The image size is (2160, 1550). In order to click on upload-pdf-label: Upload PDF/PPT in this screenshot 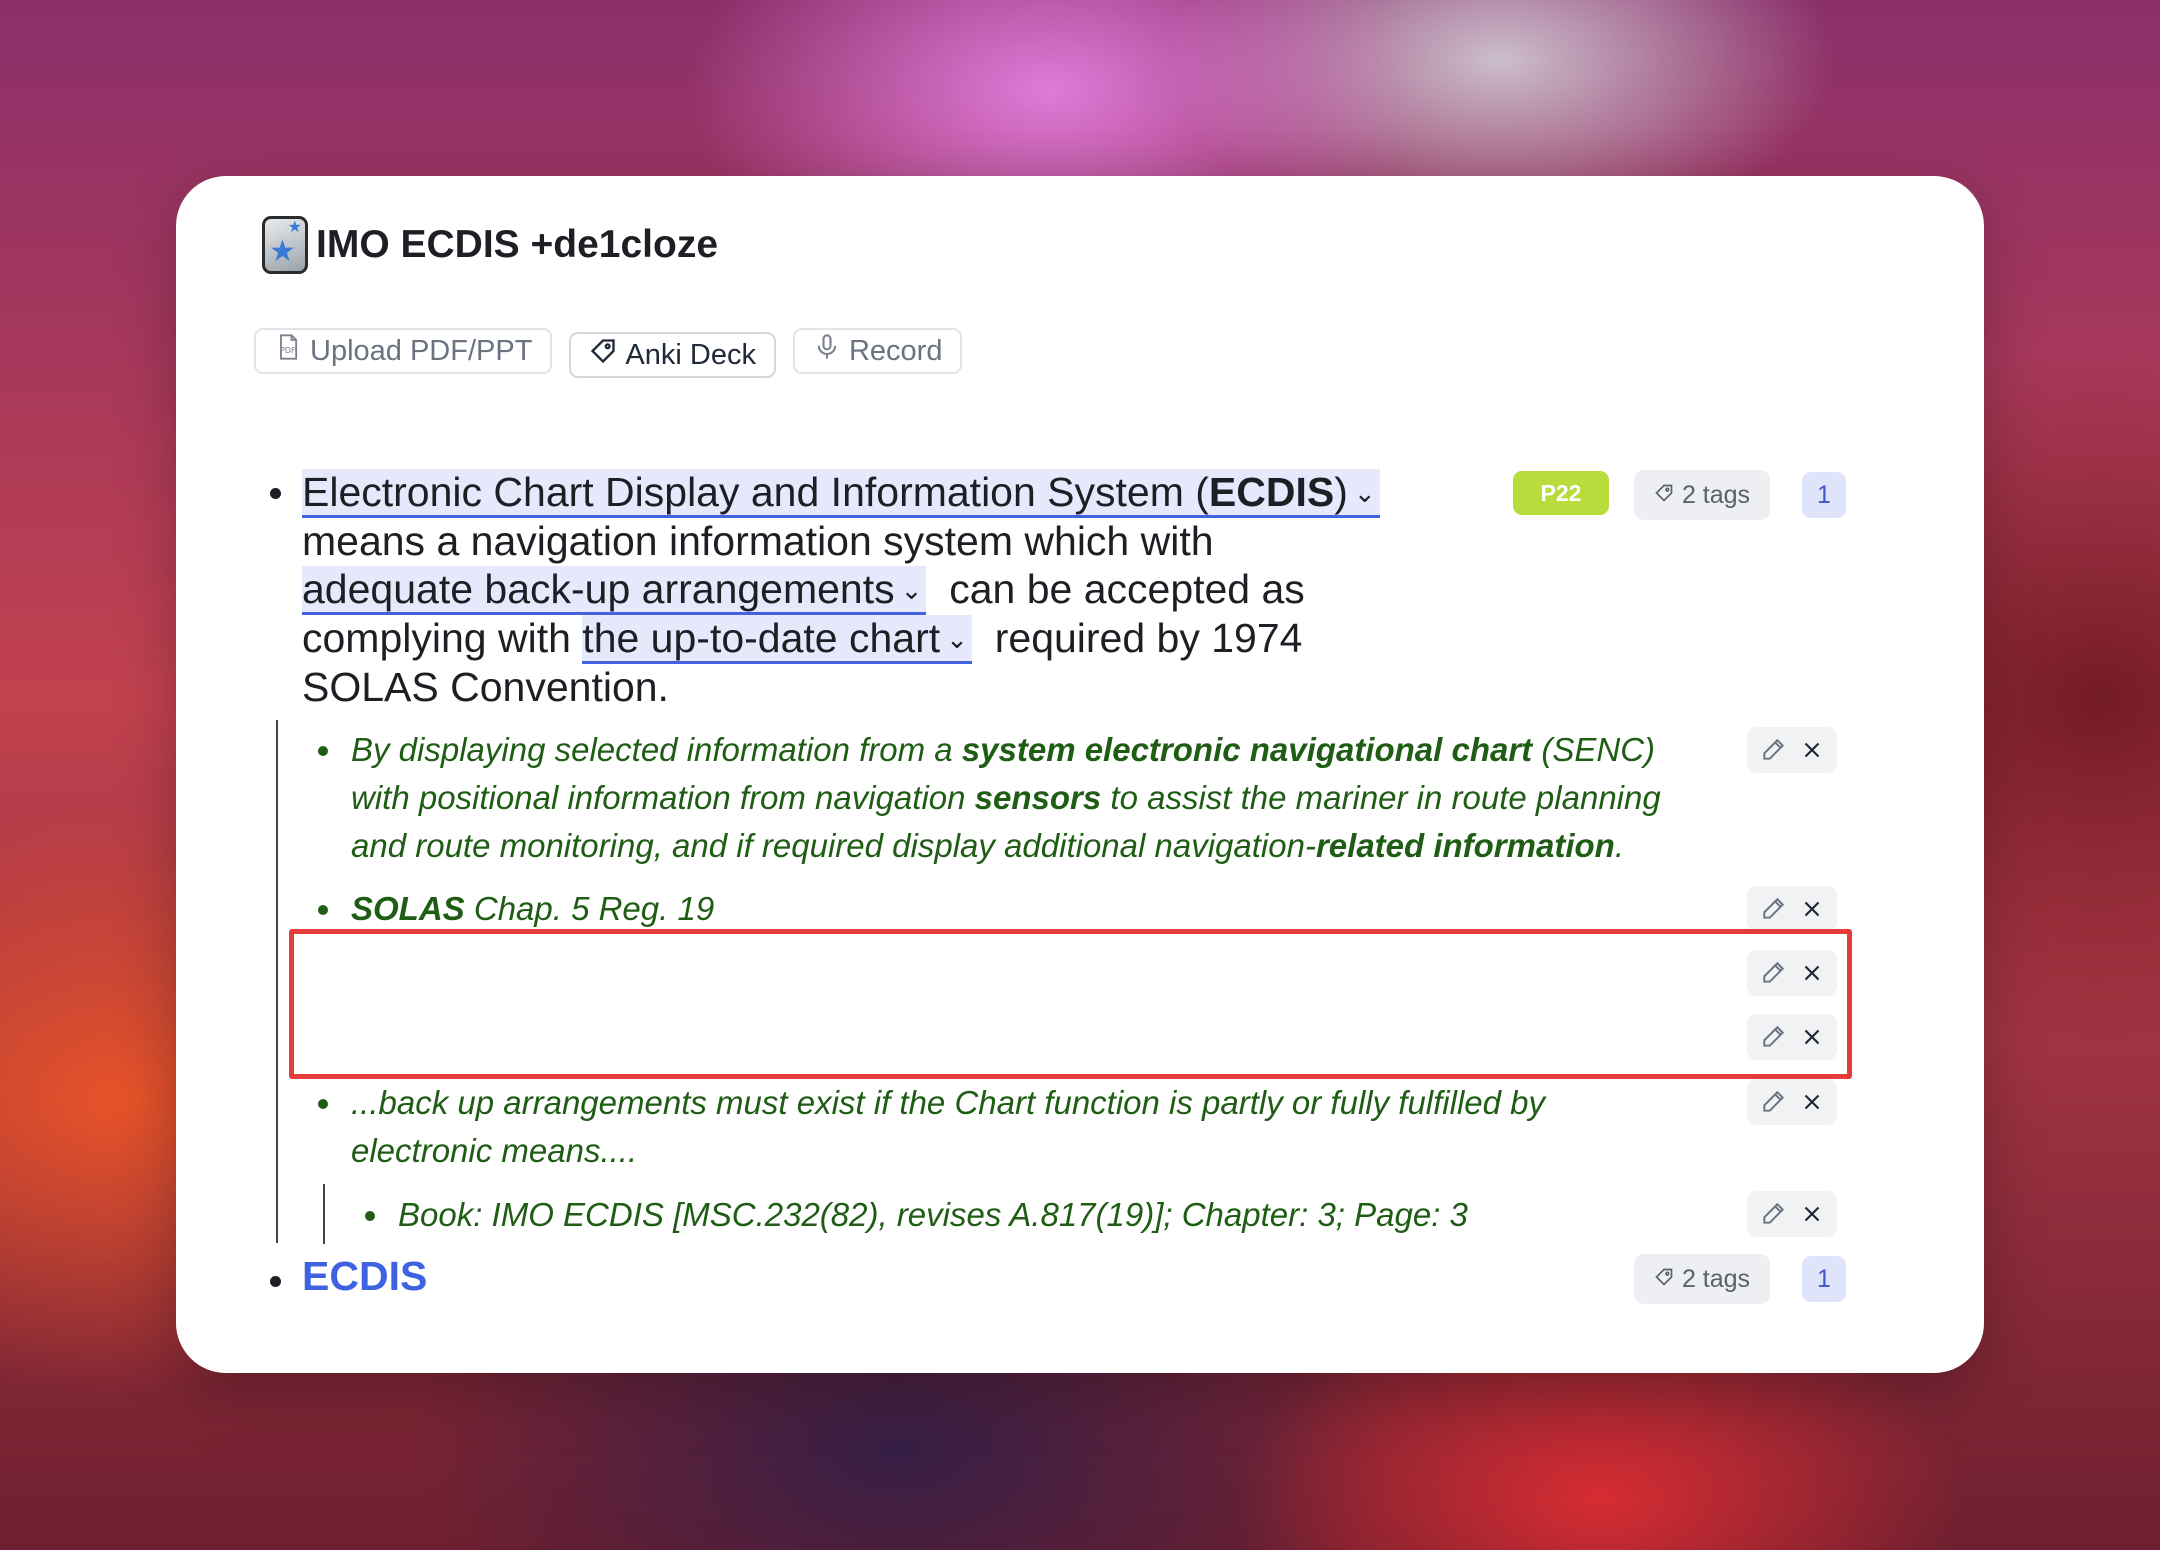, I will do `click(421, 350)`.